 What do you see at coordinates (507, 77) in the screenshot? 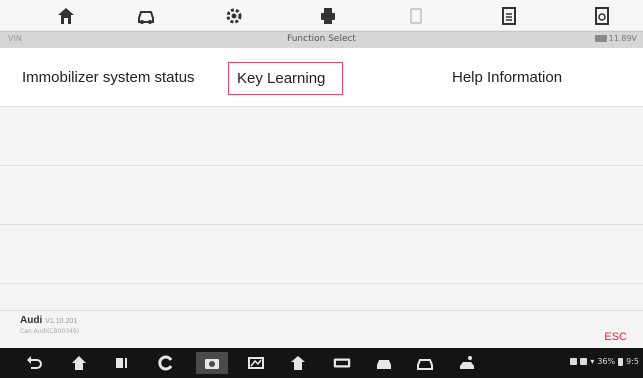
I see `function-help-information: Help Information` at bounding box center [507, 77].